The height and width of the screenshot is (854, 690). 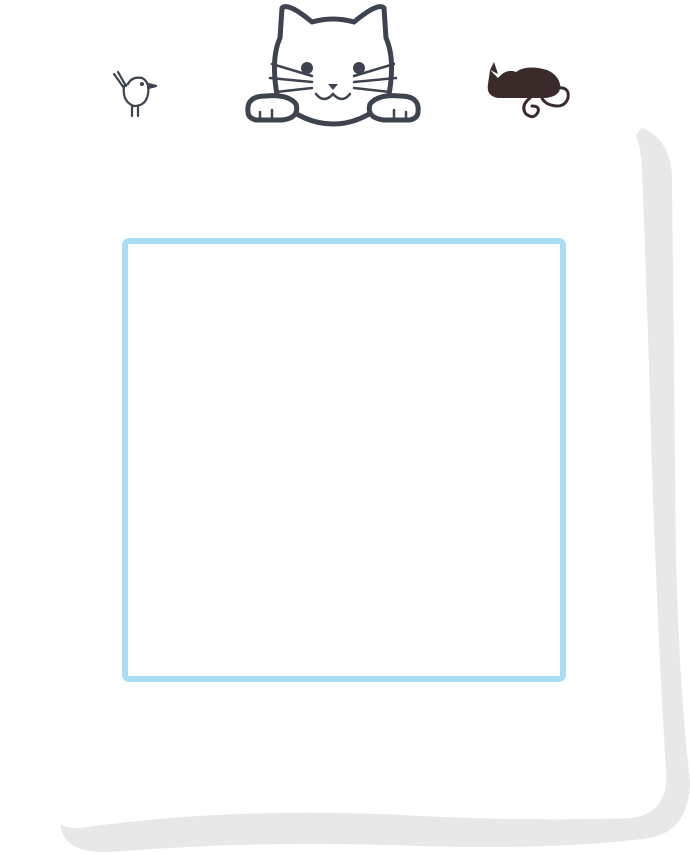 What do you see at coordinates (135, 94) in the screenshot?
I see `bird-icon` at bounding box center [135, 94].